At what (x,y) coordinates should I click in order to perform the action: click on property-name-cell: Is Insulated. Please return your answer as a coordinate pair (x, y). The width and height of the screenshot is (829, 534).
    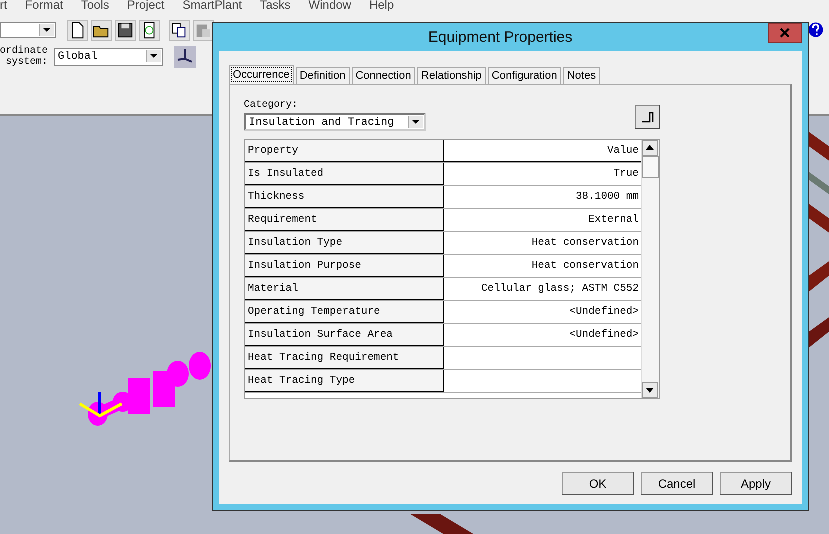
    Looking at the image, I should click on (344, 174).